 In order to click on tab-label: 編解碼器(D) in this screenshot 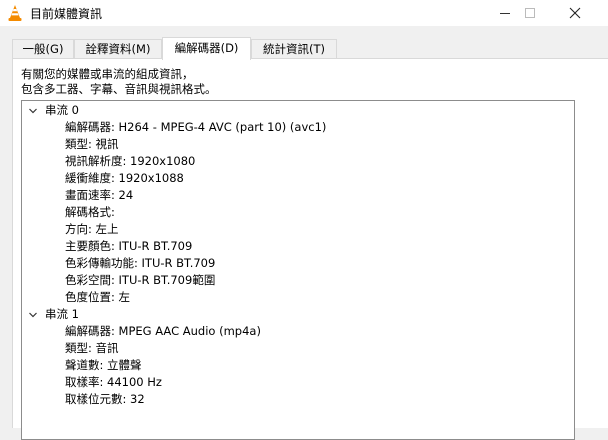, I will do `click(206, 48)`.